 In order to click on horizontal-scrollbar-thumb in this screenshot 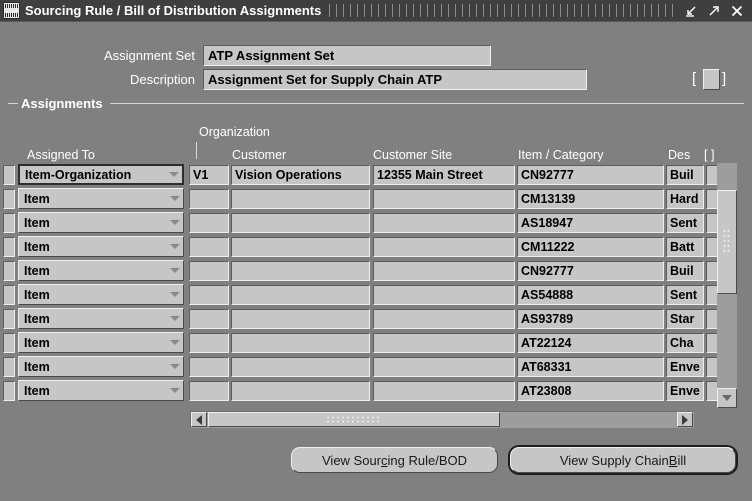, I will do `click(354, 419)`.